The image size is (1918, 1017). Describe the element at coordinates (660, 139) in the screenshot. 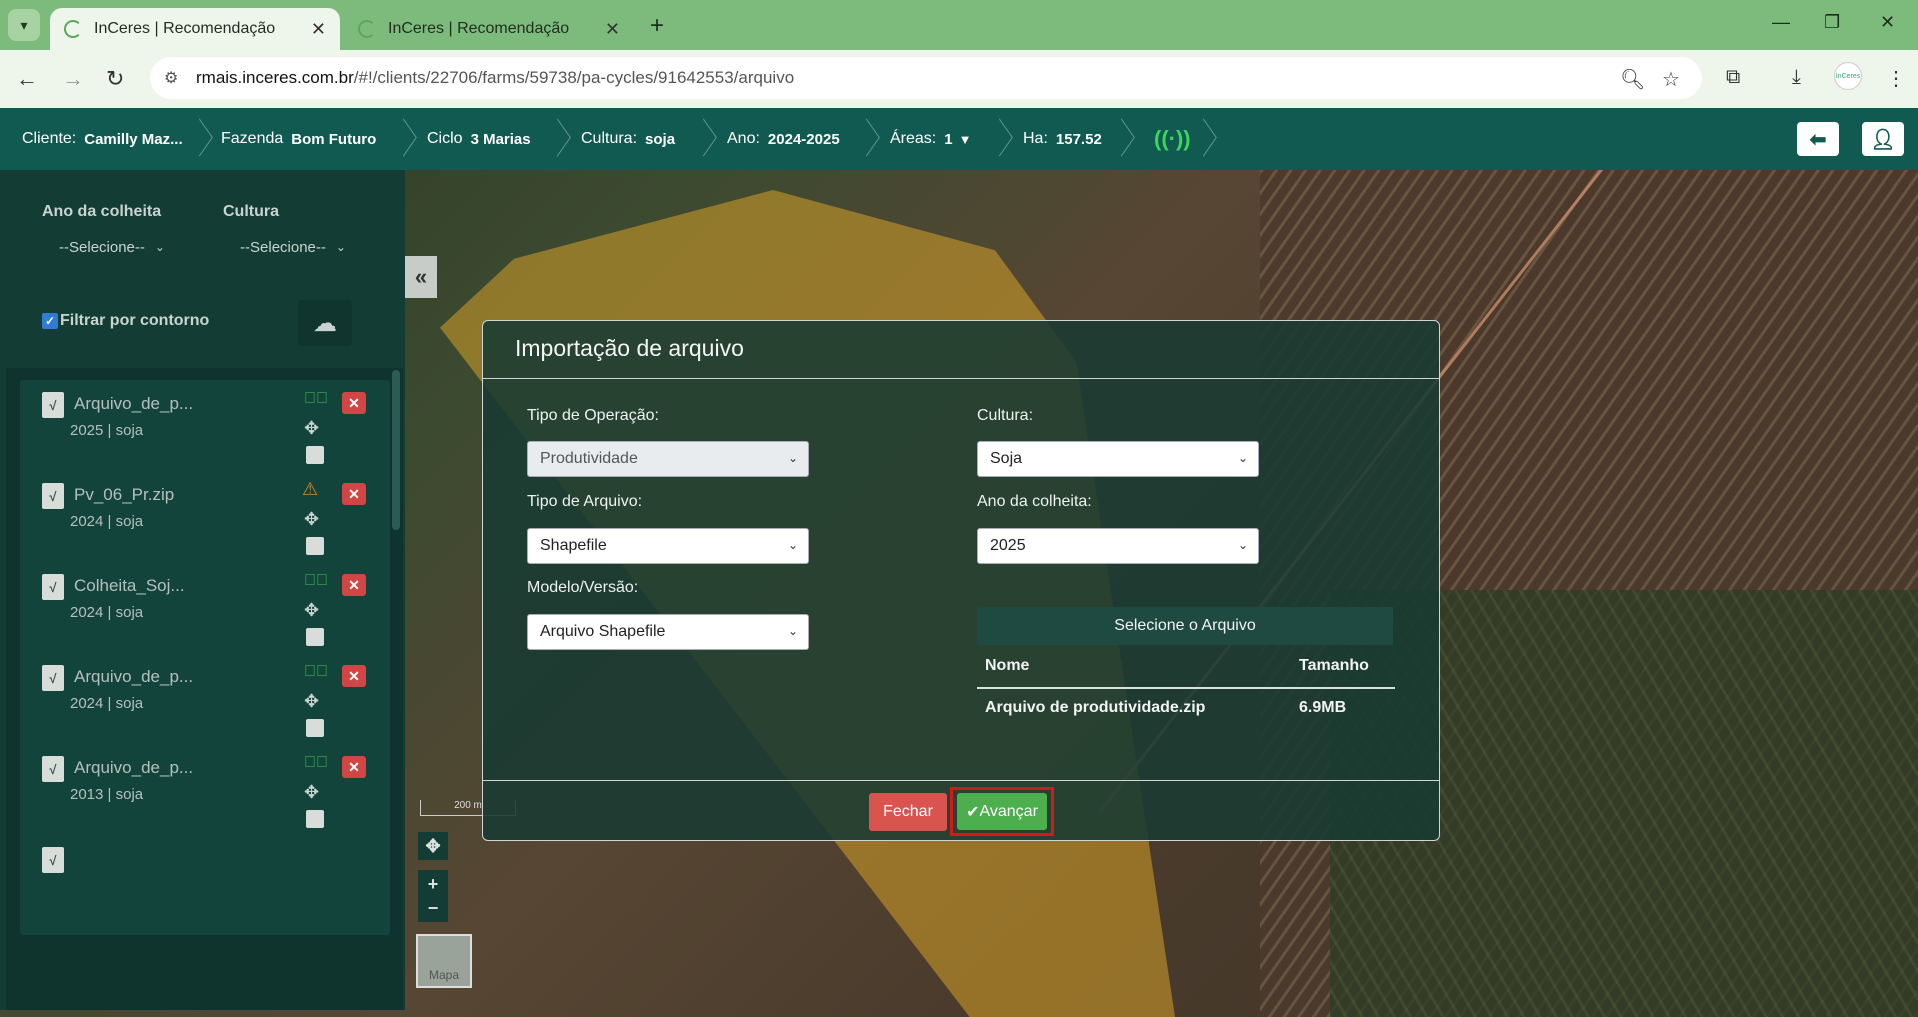

I see `crumb-value: soja` at that location.